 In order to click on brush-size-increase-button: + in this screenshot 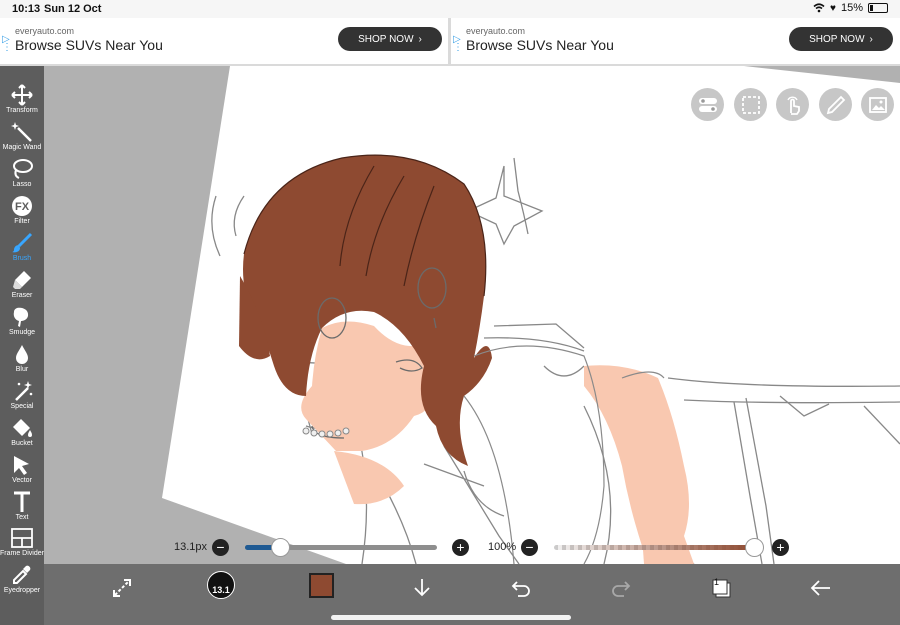, I will do `click(460, 547)`.